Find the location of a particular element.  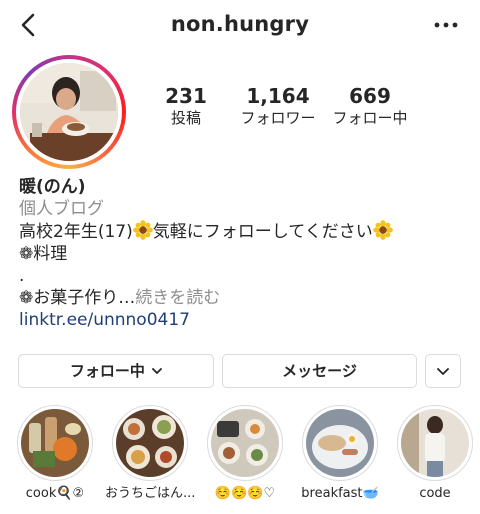

display-name: 暖(のん) is located at coordinates (52, 187).